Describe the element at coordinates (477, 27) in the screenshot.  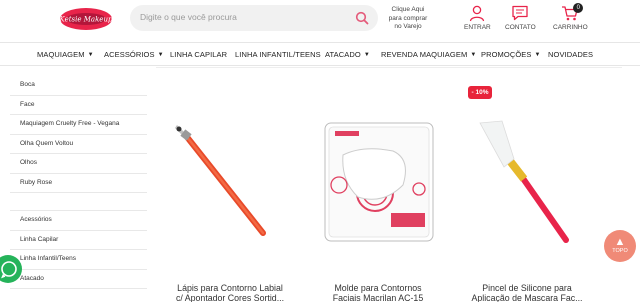
I see `entrar-label: ENTRAR` at that location.